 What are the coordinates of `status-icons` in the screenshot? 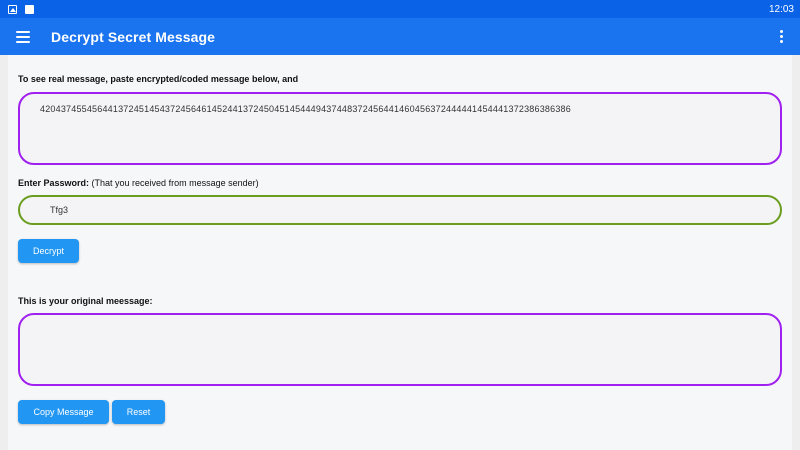 It's located at (21, 9).